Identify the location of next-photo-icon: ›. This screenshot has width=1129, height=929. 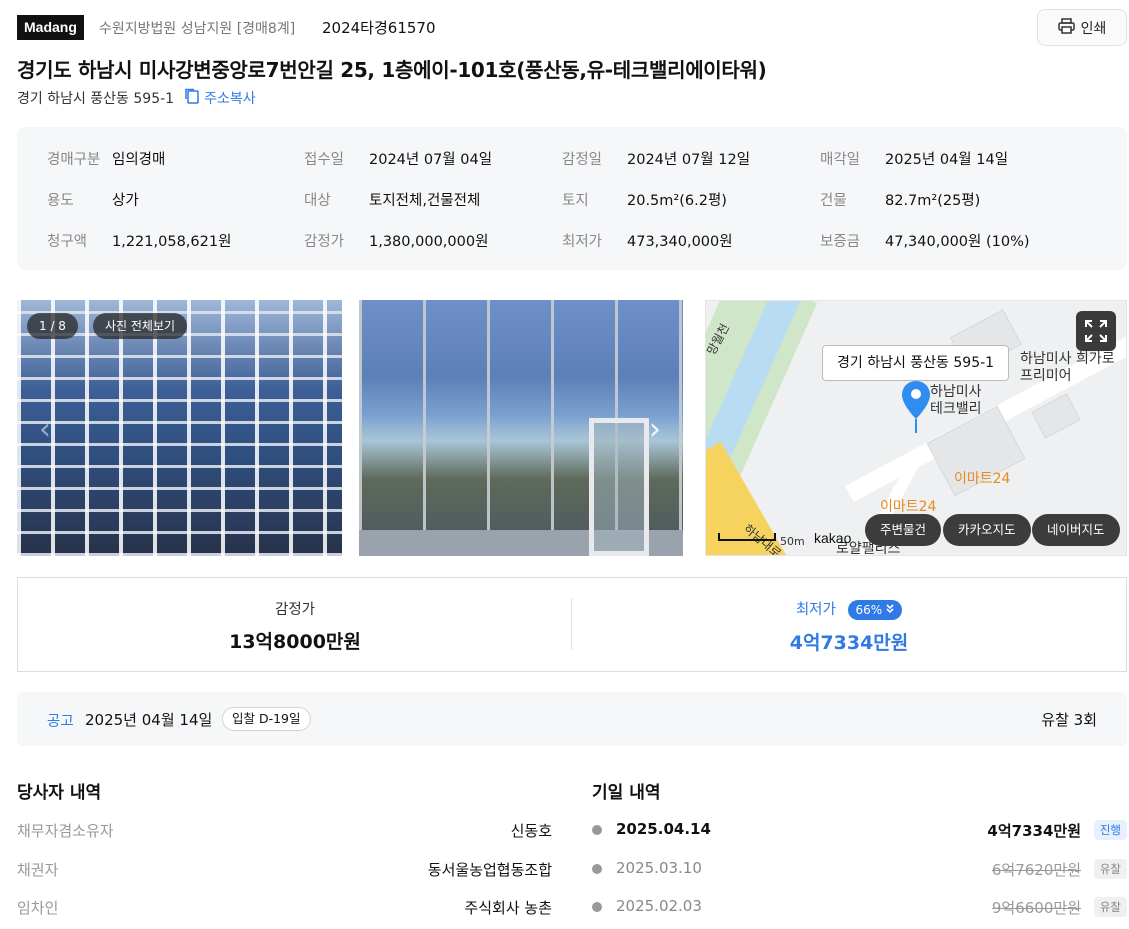
(655, 429).